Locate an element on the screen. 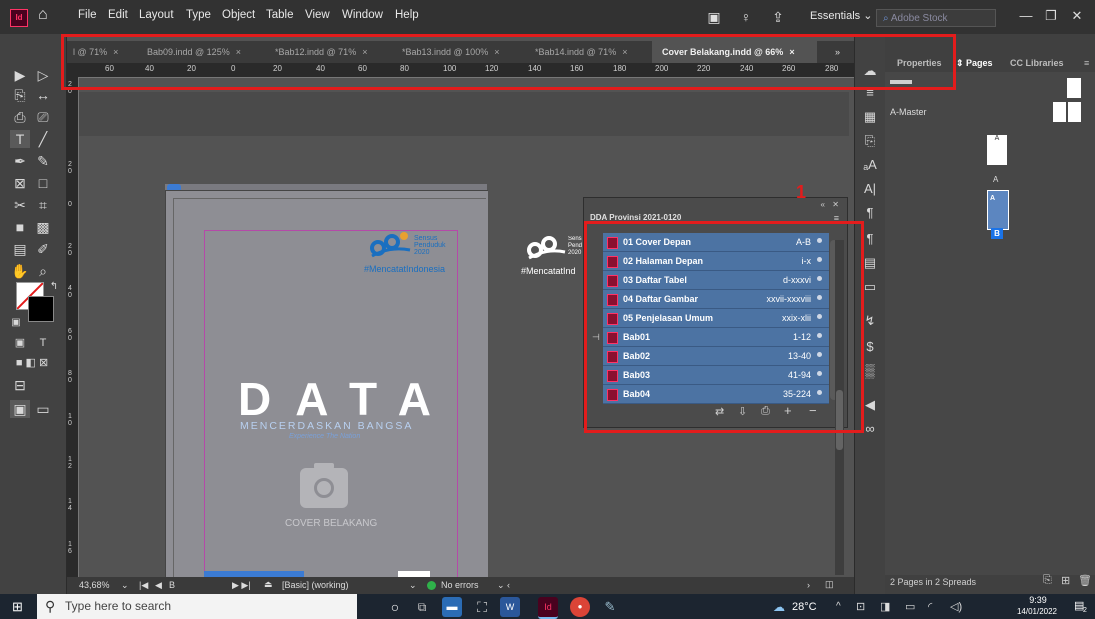  preflight-menu-icon: ⌄ ‹ is located at coordinates (503, 585).